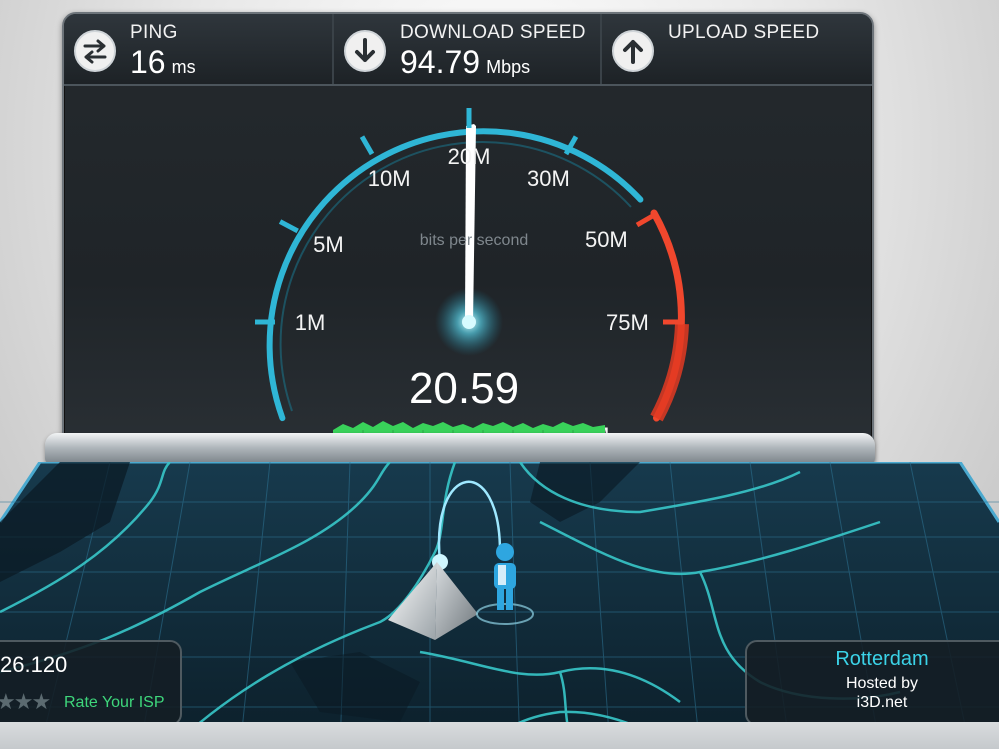  Describe the element at coordinates (499, 735) in the screenshot. I see `bottom-bar` at that location.